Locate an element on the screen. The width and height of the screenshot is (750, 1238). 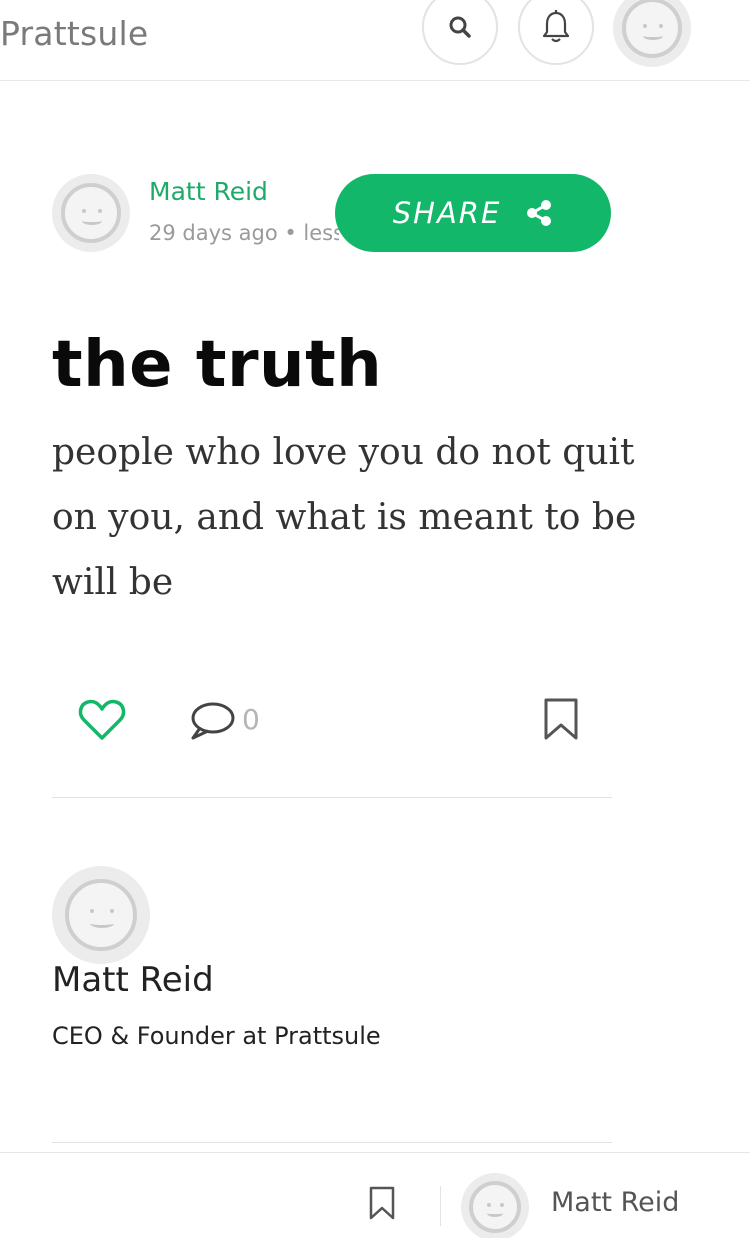
bottom-author-avatar is located at coordinates (495, 1205).